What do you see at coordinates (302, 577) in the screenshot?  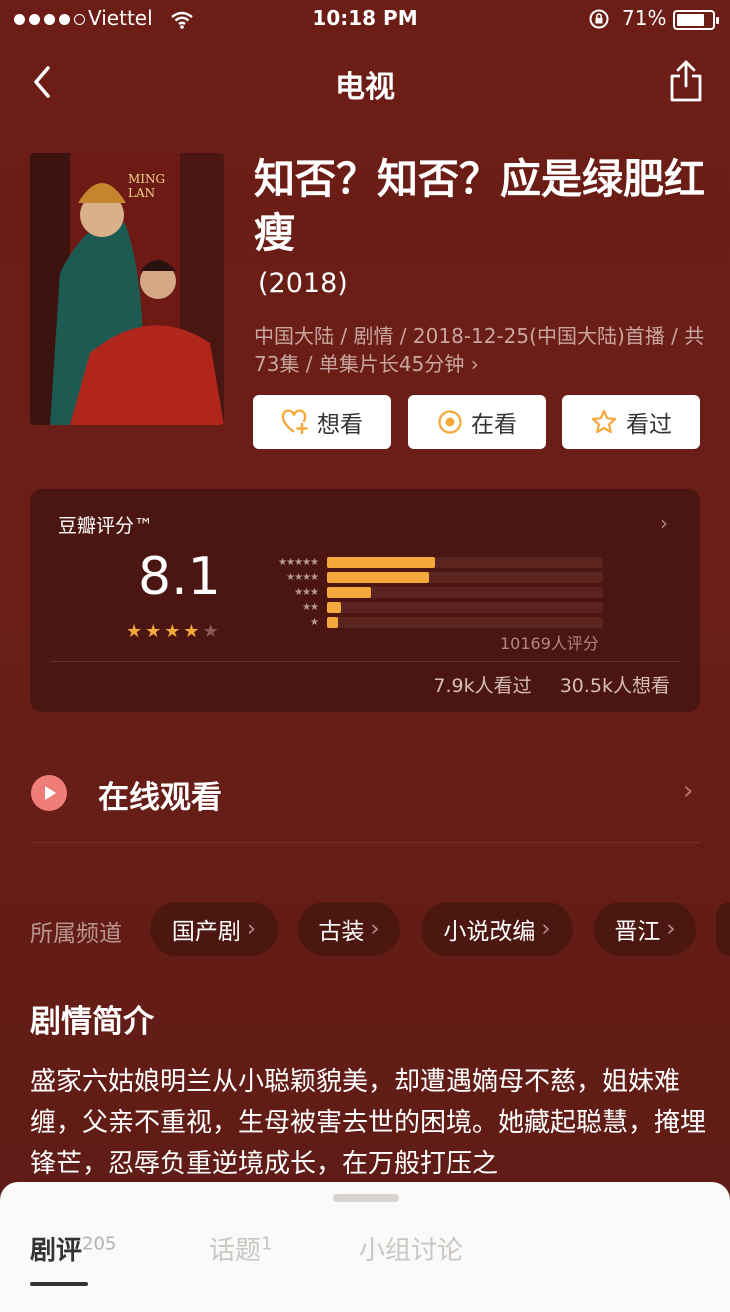 I see `four-star-icon: ★★★★` at bounding box center [302, 577].